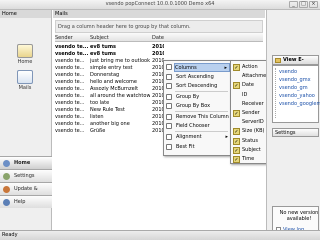 The height and width of the screenshot is (240, 320). I want to click on right-settings-header: Settings, so click(295, 132).